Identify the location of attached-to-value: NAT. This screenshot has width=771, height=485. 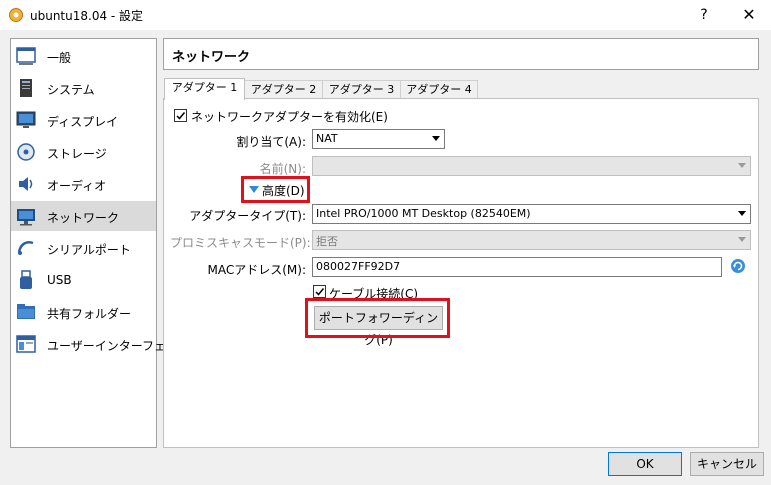
(327, 138).